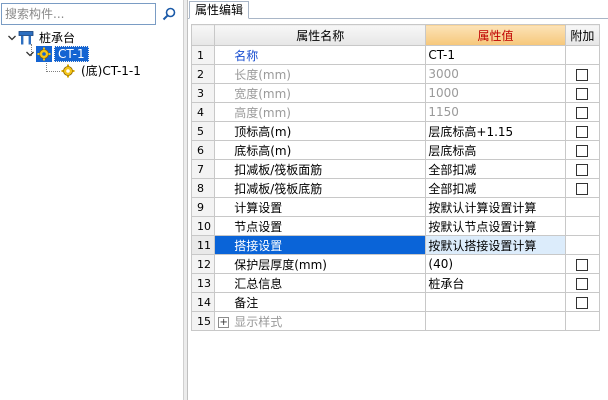 This screenshot has height=400, width=608. I want to click on property-name-cell: 计算设置, so click(320, 207).